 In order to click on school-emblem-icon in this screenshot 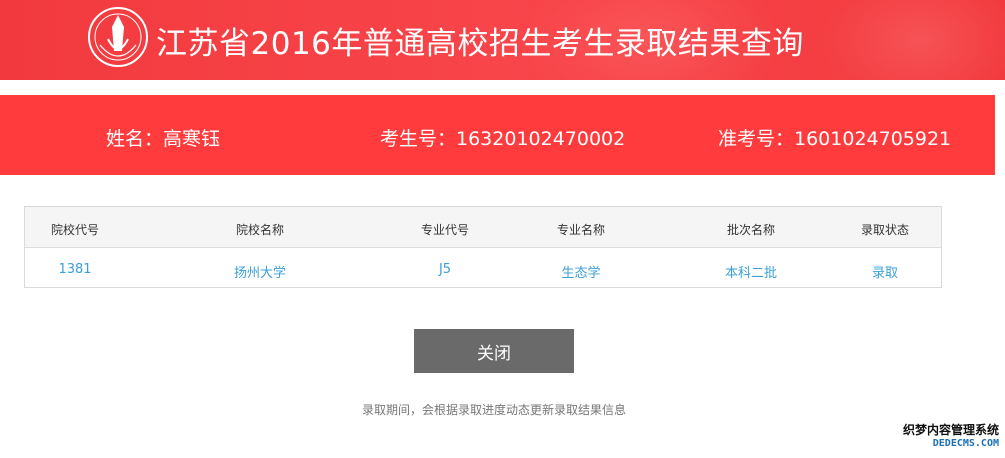, I will do `click(118, 37)`.